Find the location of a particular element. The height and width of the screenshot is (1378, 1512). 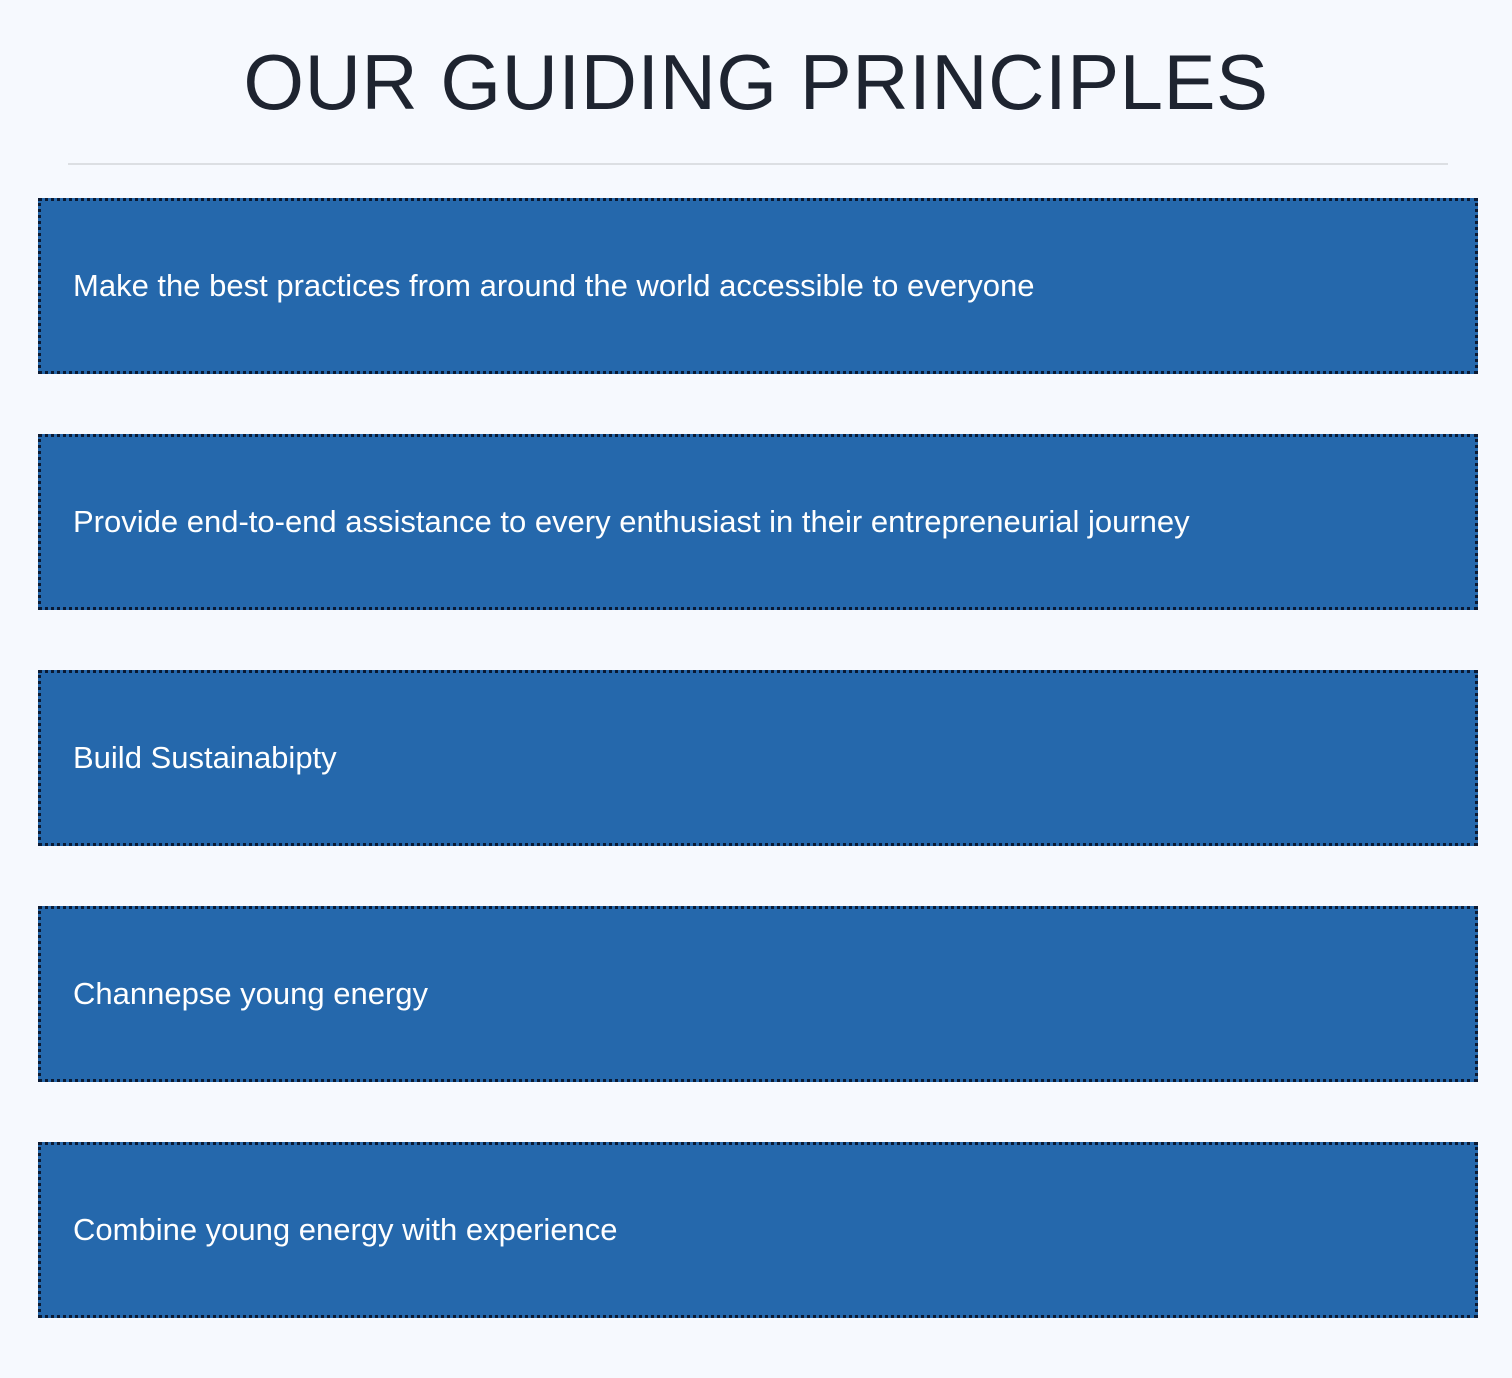

principle-text-4: Channepse young energy is located at coordinates (251, 993).